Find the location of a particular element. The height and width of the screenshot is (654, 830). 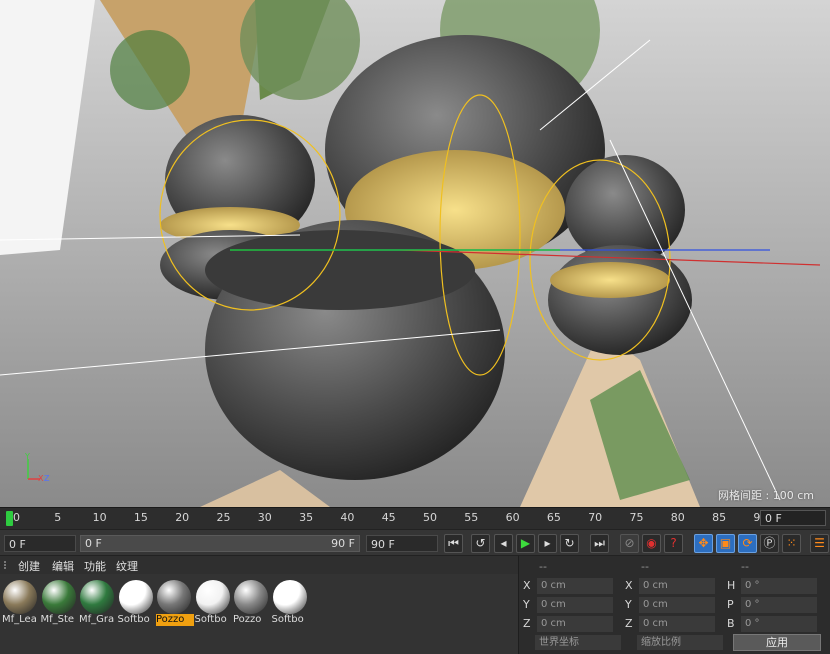

position-header: -- is located at coordinates (543, 566).